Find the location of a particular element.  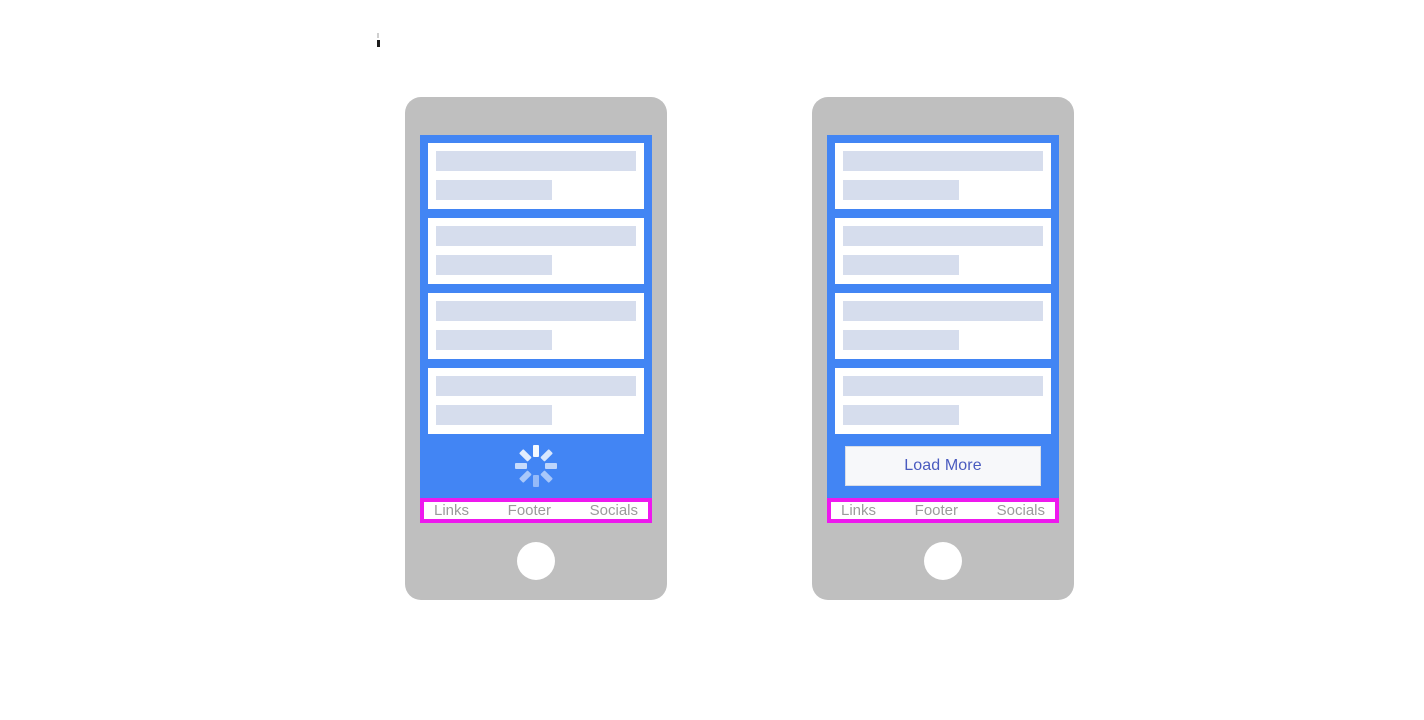

caret-tick is located at coordinates (378, 35).